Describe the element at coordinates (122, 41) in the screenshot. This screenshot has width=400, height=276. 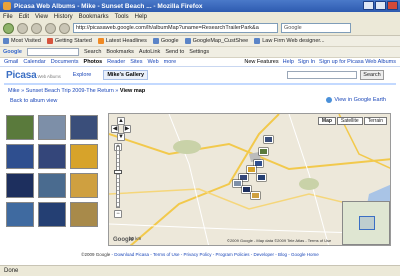
I see `bookmark-latest-headlines: Latest Headlines` at that location.